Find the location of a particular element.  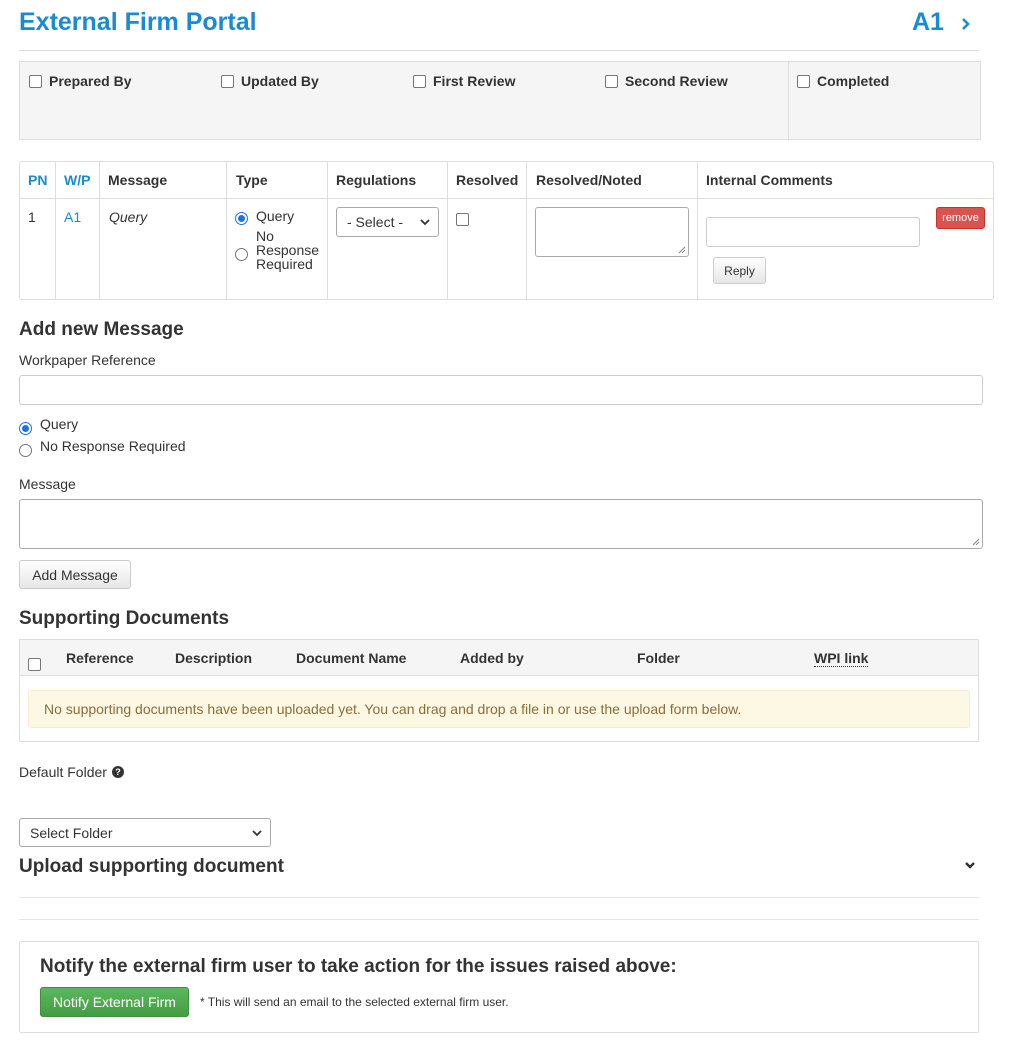

first-review-checkbox is located at coordinates (419, 81).